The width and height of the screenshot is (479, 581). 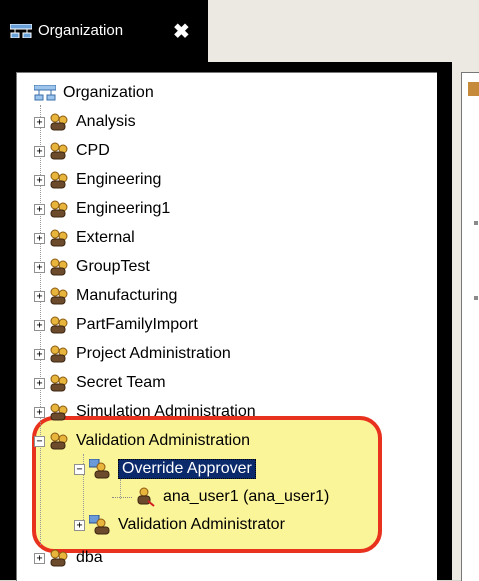 I want to click on organization-tab: Organization ✖, so click(x=104, y=31).